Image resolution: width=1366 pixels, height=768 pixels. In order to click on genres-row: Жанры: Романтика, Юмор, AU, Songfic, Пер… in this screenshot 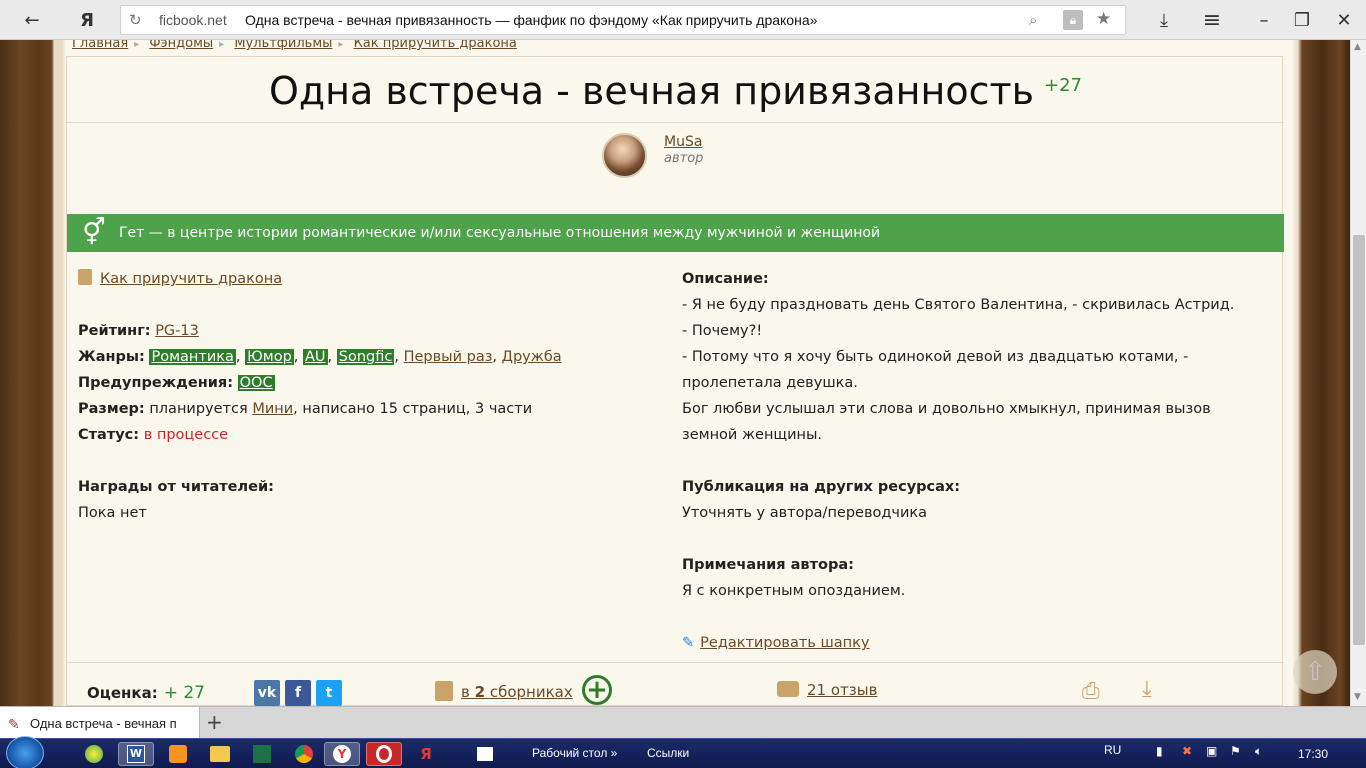, I will do `click(320, 357)`.